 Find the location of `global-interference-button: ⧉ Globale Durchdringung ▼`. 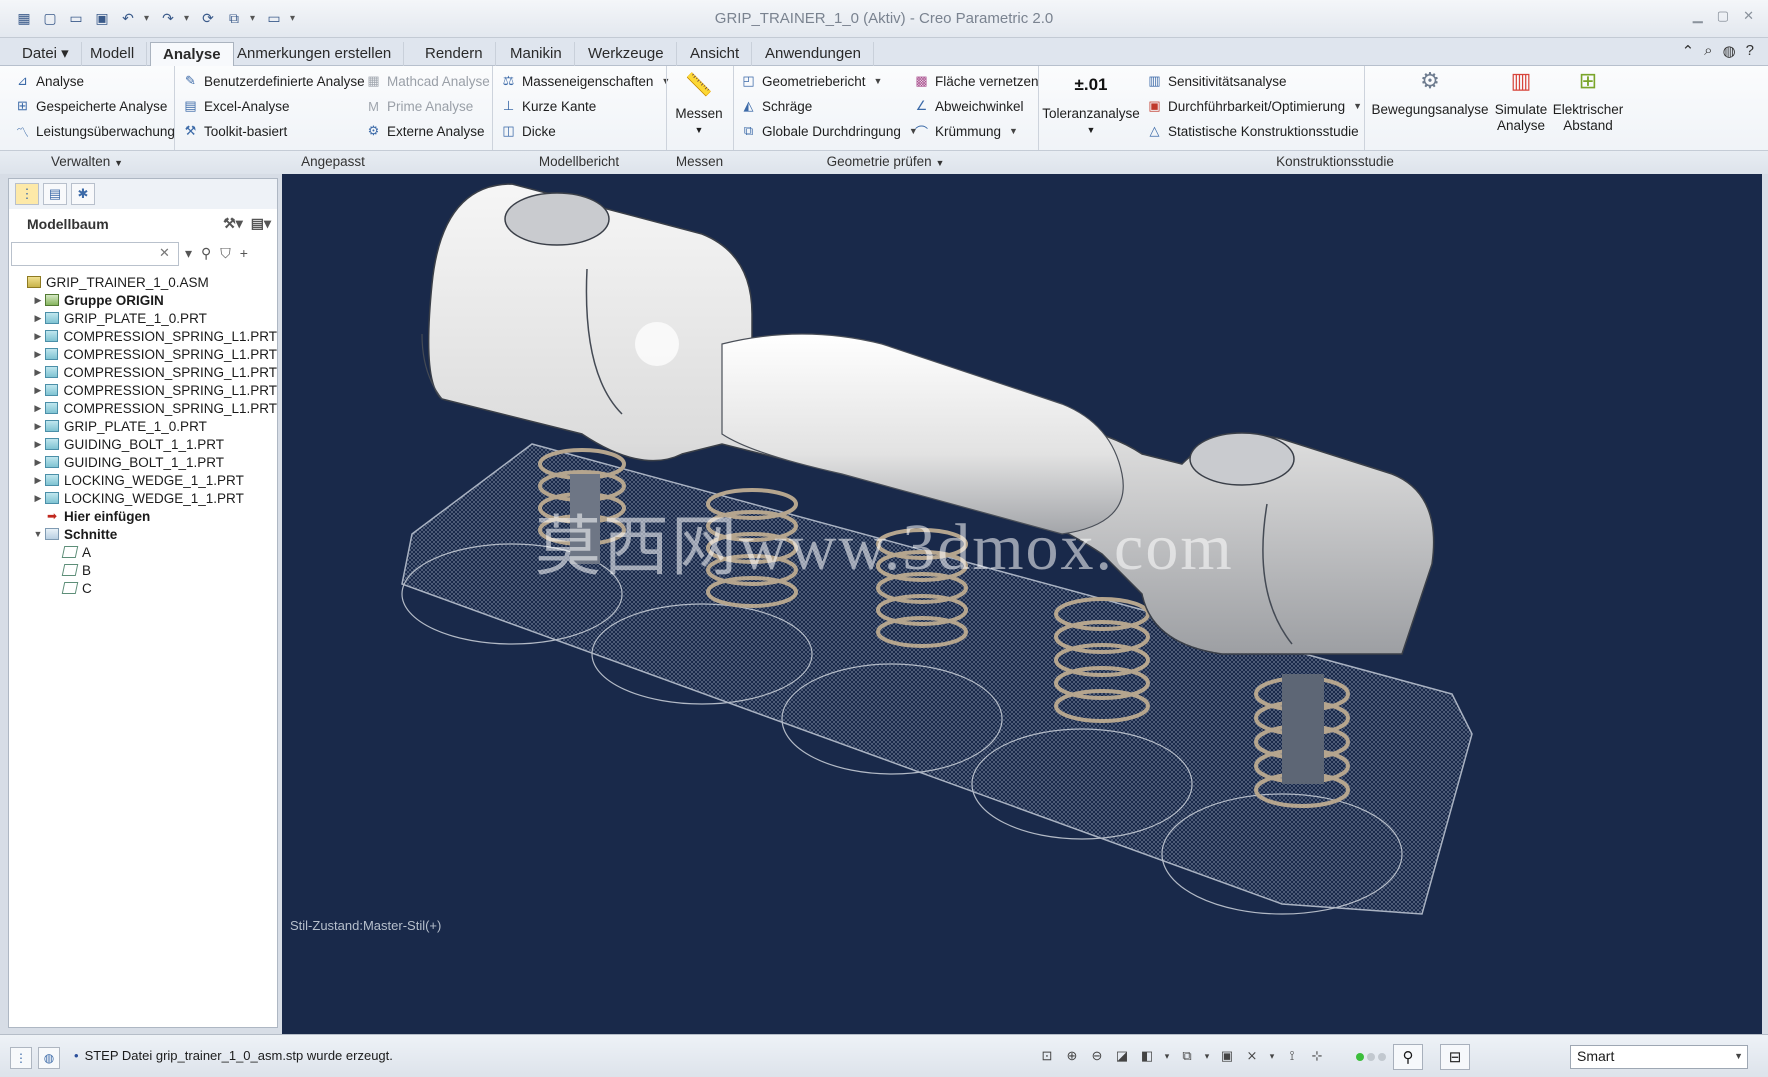

global-interference-button: ⧉ Globale Durchdringung ▼ is located at coordinates (829, 131).